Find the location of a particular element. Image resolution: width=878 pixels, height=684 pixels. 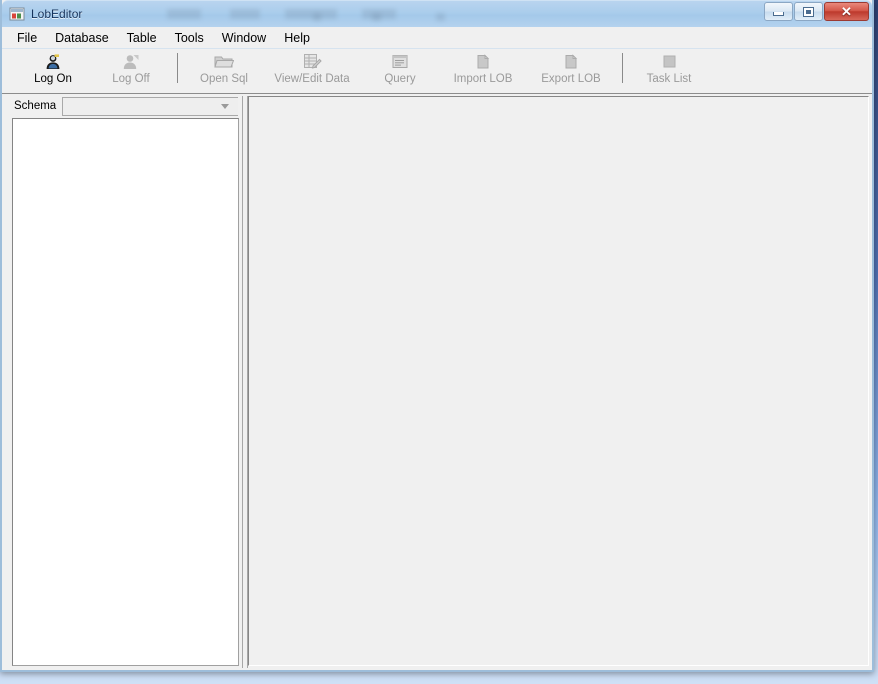

toolbar-button-task-list: Task List is located at coordinates (669, 70).